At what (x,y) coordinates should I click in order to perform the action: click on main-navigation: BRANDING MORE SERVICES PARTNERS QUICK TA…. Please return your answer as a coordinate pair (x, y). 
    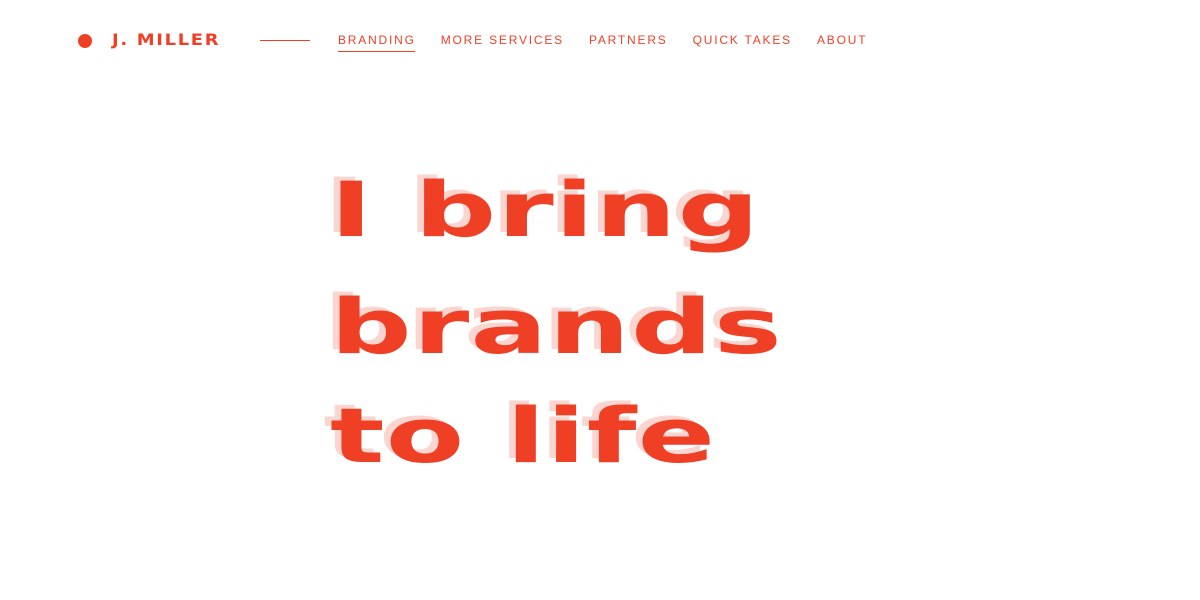
    Looking at the image, I should click on (615, 41).